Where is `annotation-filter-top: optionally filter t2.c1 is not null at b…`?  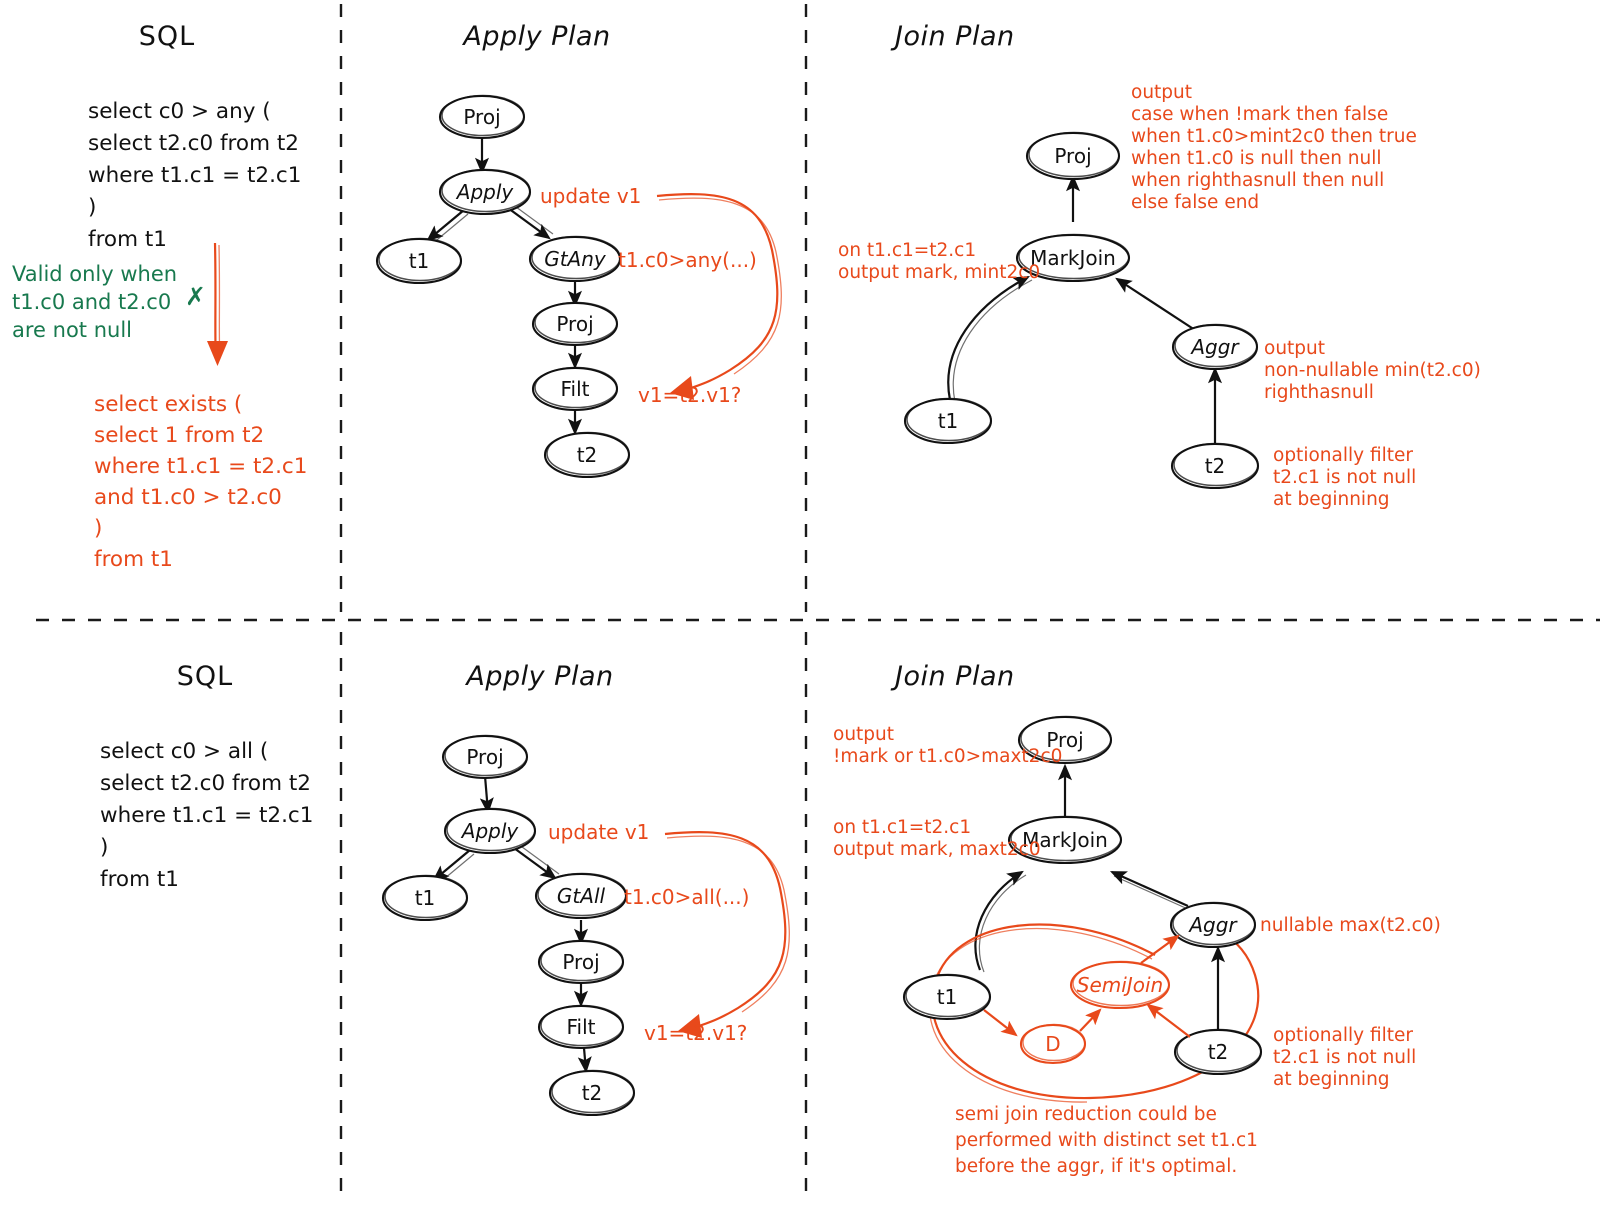
annotation-filter-top: optionally filter t2.c1 is not null at b… is located at coordinates (1344, 477).